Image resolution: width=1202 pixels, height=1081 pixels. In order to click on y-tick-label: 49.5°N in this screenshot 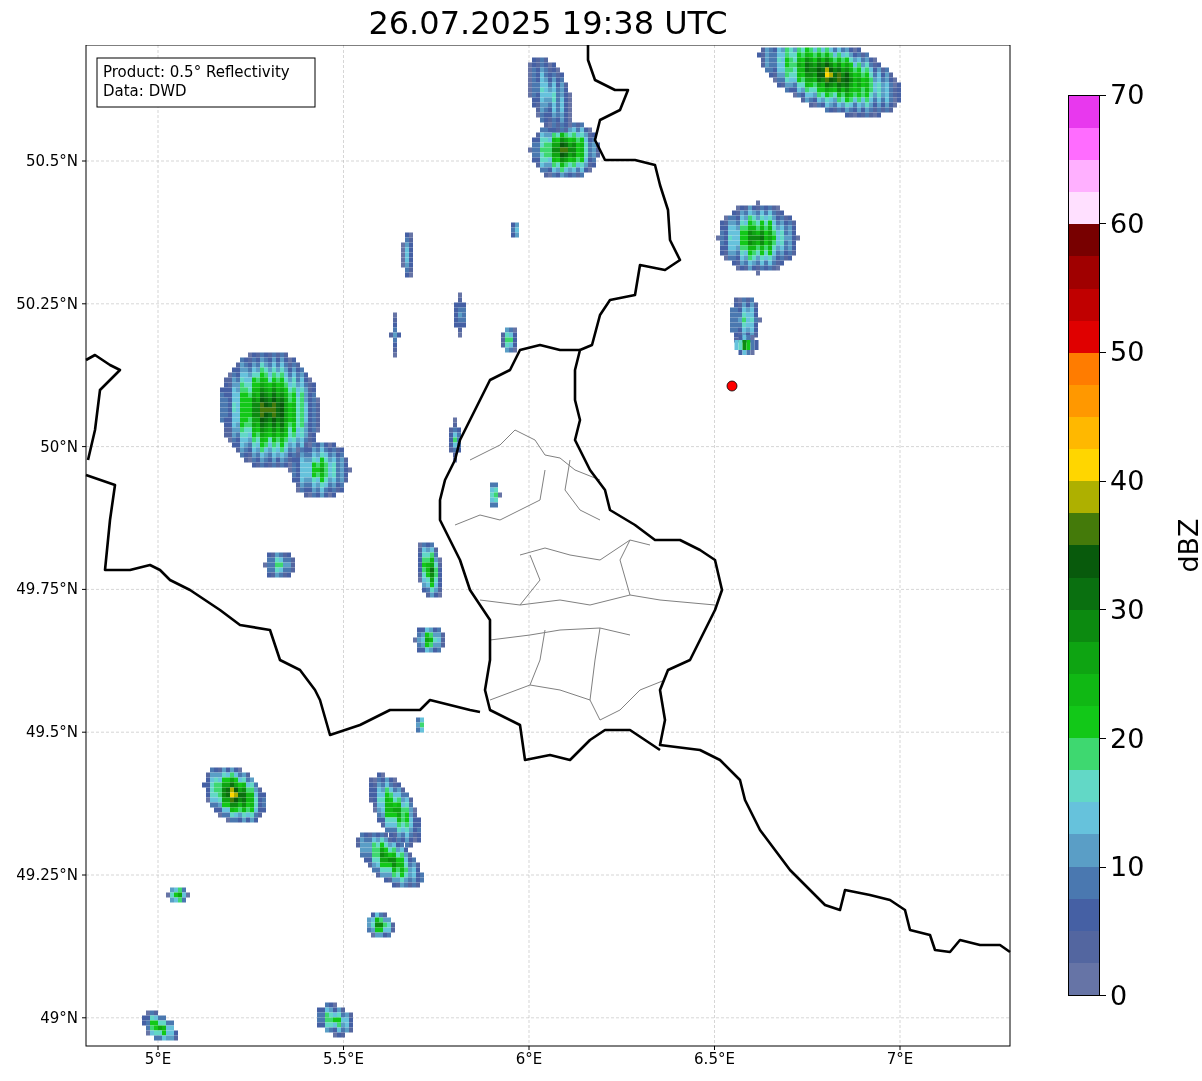, I will do `click(51, 732)`.